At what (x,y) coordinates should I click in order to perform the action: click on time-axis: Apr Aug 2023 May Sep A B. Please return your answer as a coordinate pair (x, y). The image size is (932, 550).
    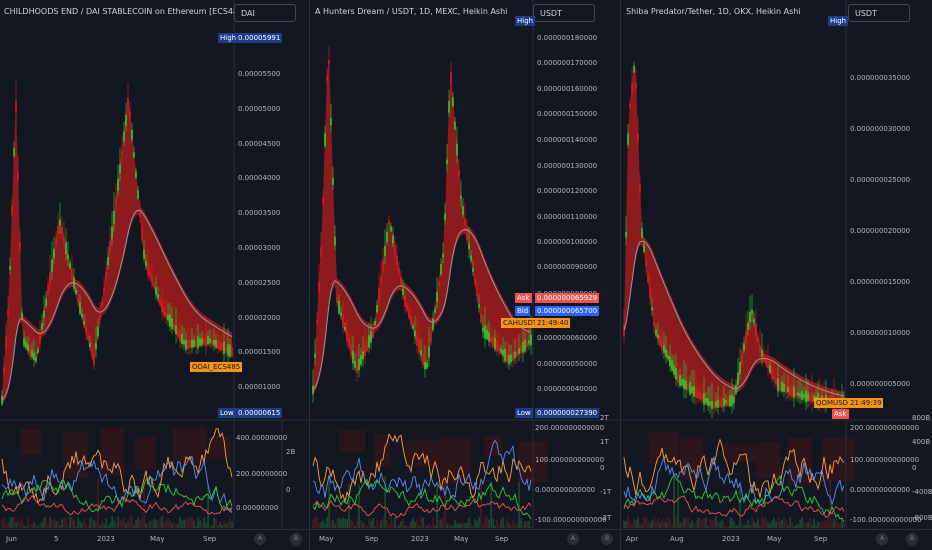
    Looking at the image, I should click on (777, 539).